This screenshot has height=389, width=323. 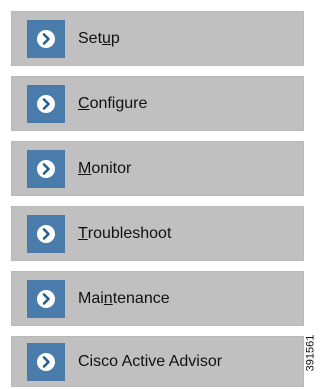 I want to click on menu-item-label: Configure, so click(x=113, y=103).